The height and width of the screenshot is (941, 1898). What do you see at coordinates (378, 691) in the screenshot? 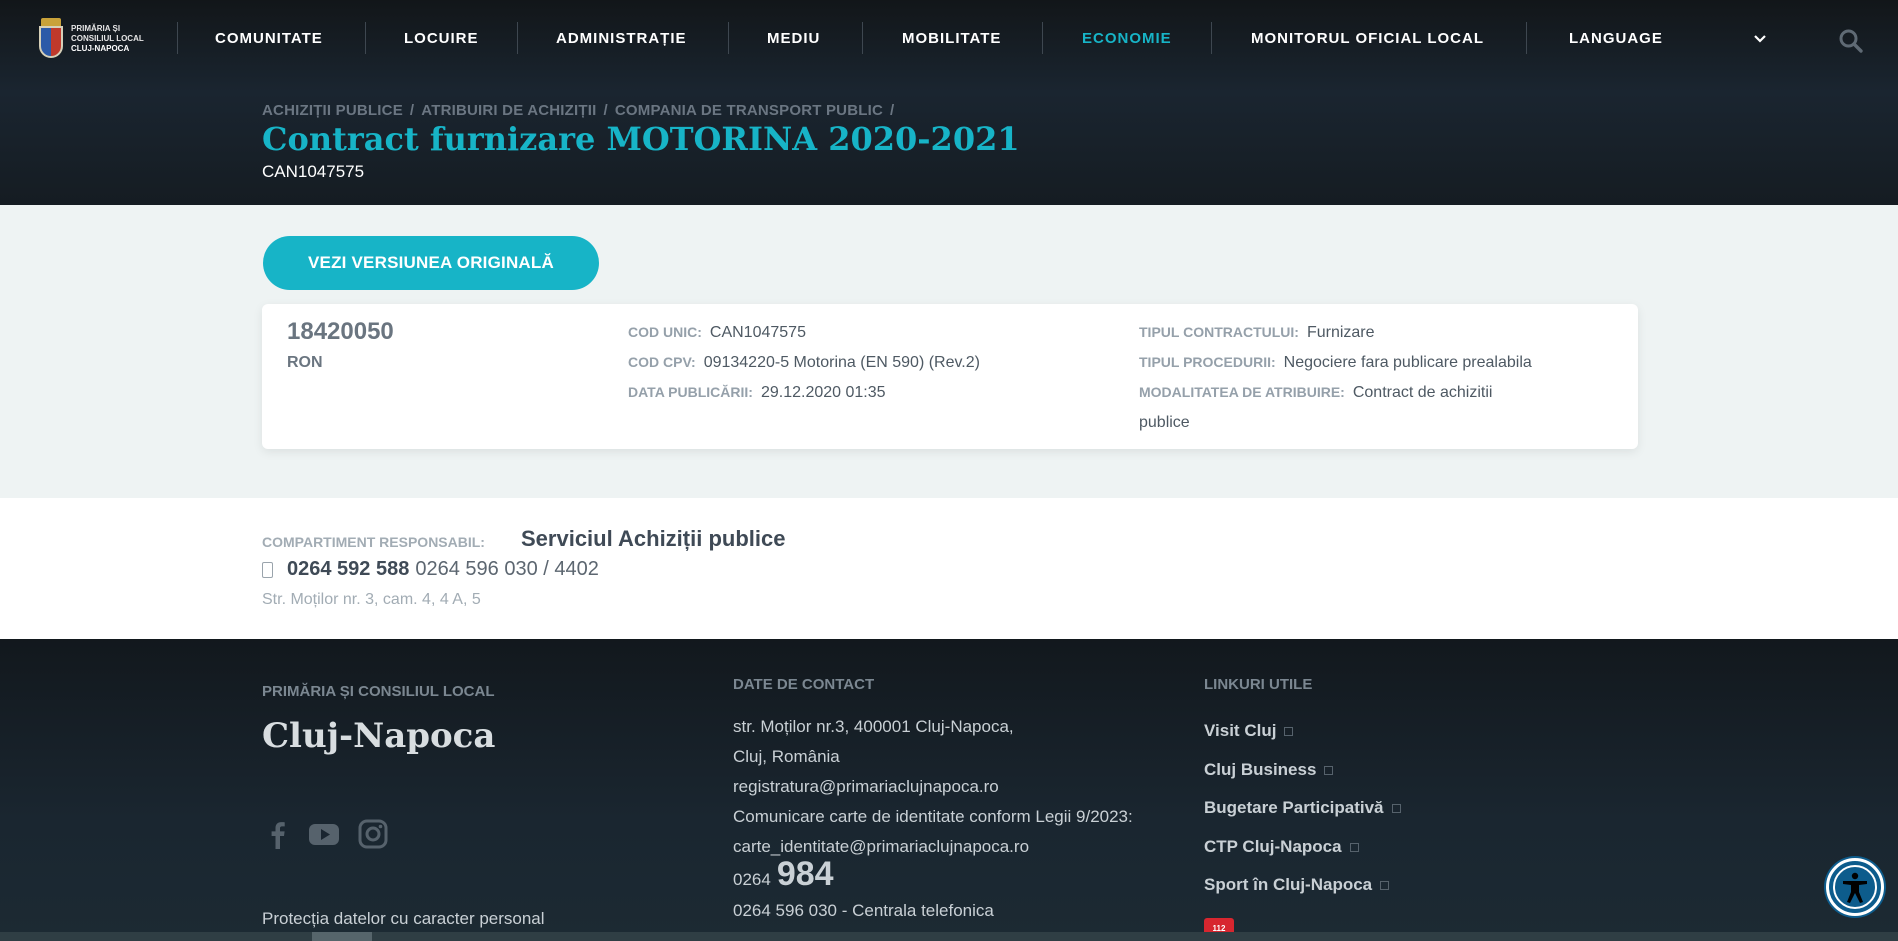
I see `footer-heading-primaria: PRIMĂRIA ȘI CONSILIUL LOCAL` at bounding box center [378, 691].